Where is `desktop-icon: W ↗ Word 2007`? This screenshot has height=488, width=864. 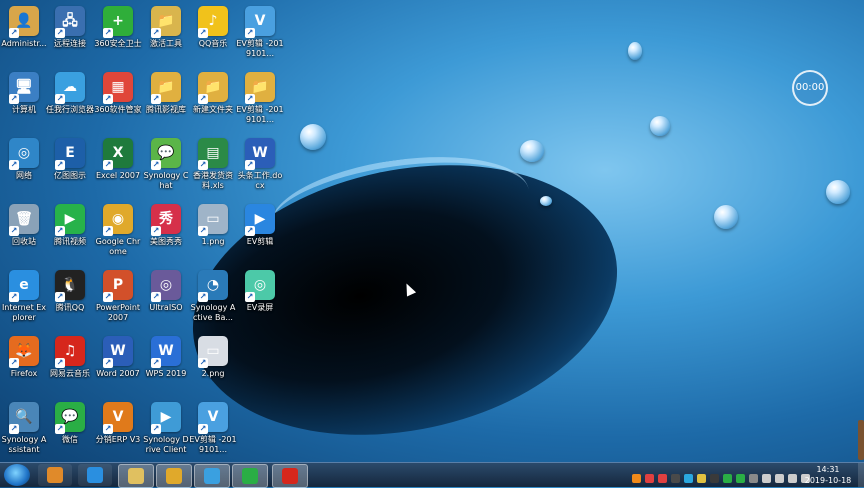
desktop-icon: W ↗ Word 2007 is located at coordinates (118, 366).